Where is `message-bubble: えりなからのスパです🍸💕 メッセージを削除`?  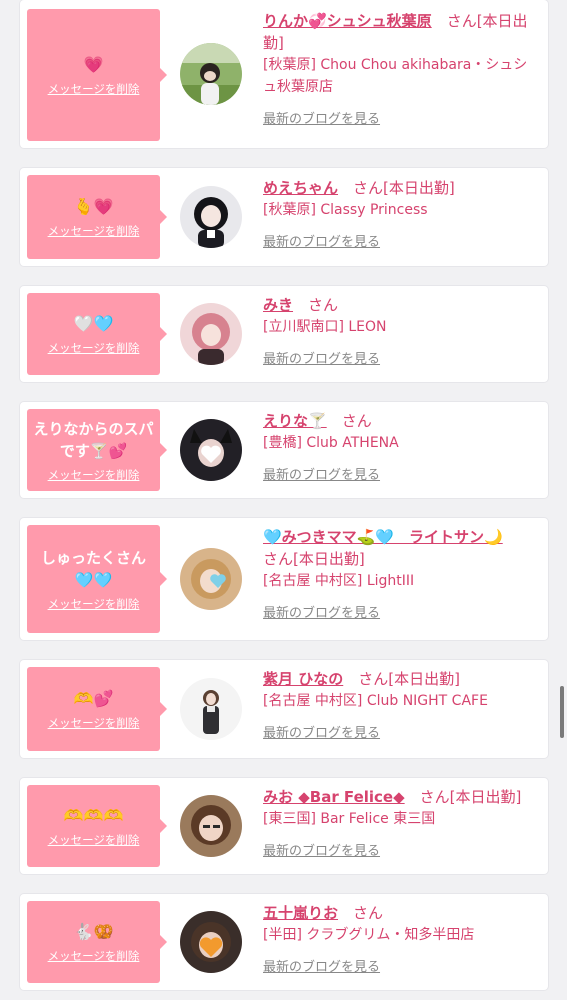 message-bubble: えりなからのスパです🍸💕 メッセージを削除 is located at coordinates (97, 450).